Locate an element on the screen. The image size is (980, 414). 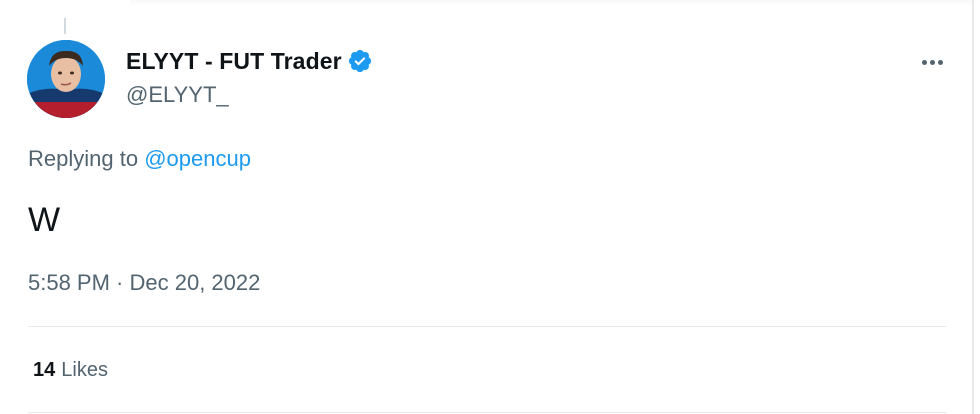
likes-link: 14 Likes is located at coordinates (70, 370).